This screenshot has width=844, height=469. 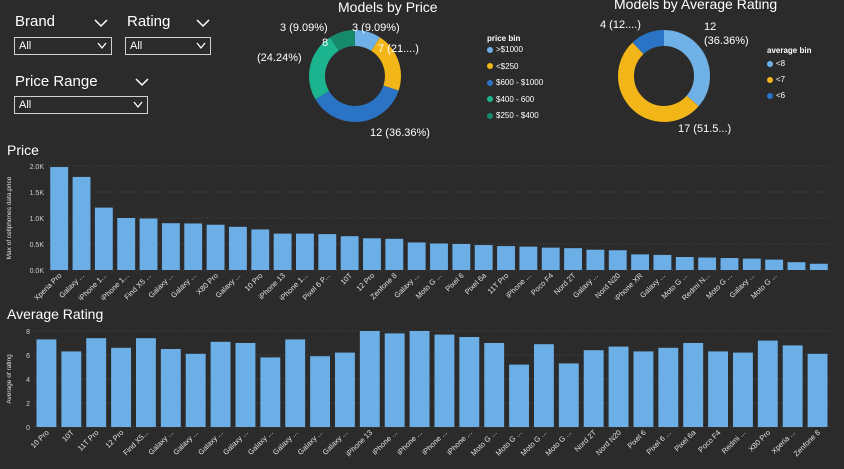 I want to click on legend-item: $250 - $400, so click(x=513, y=115).